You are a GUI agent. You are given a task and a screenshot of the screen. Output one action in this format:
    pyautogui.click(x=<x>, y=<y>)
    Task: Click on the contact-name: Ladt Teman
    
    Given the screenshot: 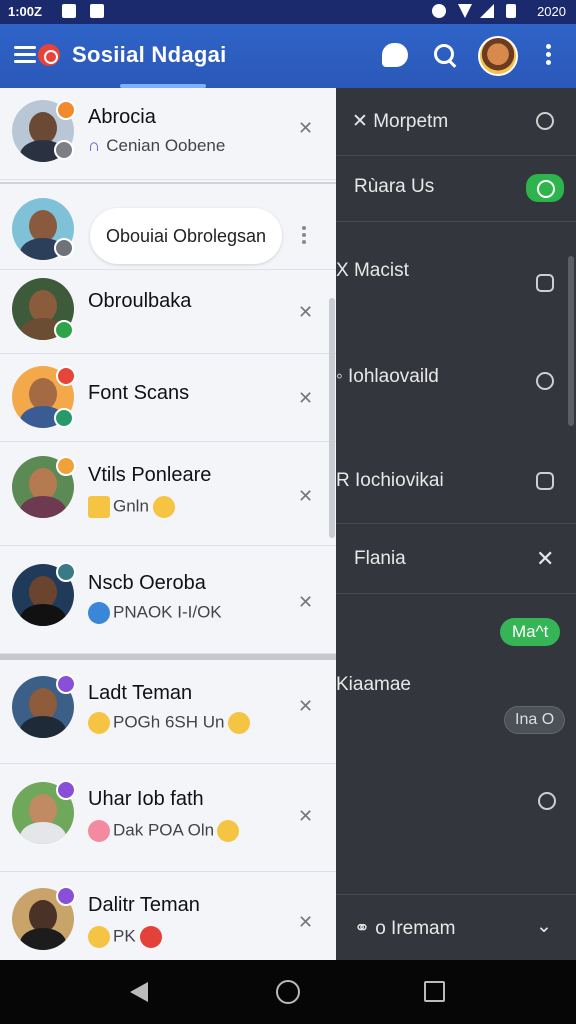 What is the action you would take?
    pyautogui.click(x=140, y=693)
    